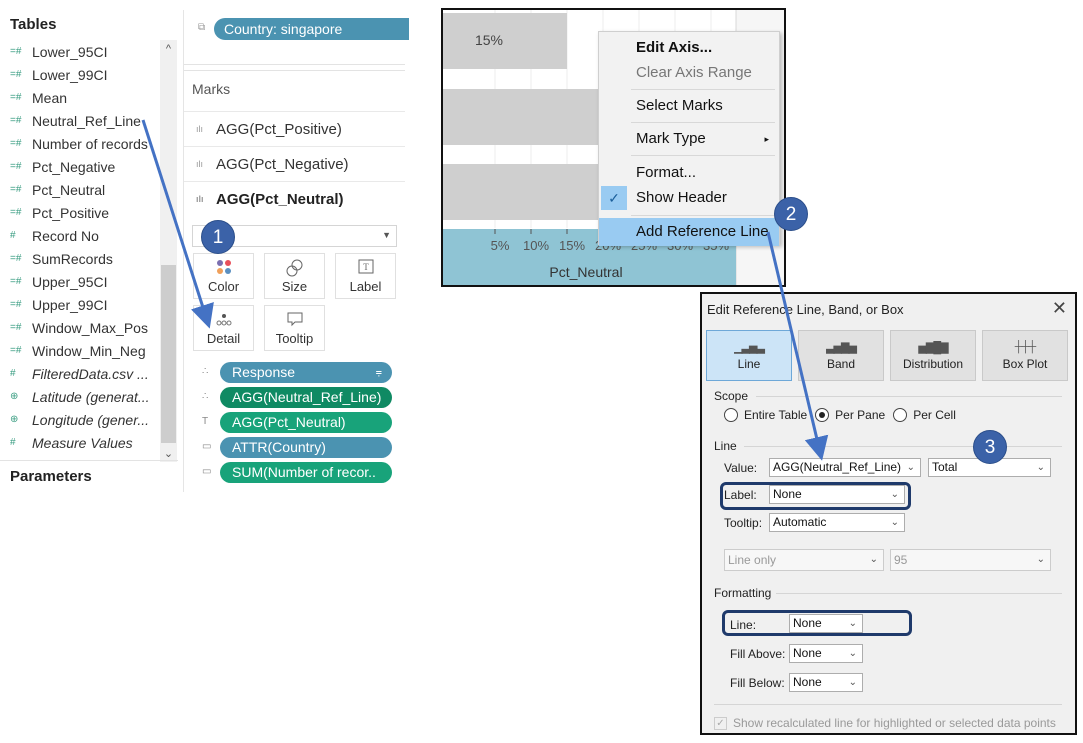 Image resolution: width=1083 pixels, height=743 pixels. Describe the element at coordinates (79, 74) in the screenshot. I see `field-item: =# Lower_99CI` at that location.